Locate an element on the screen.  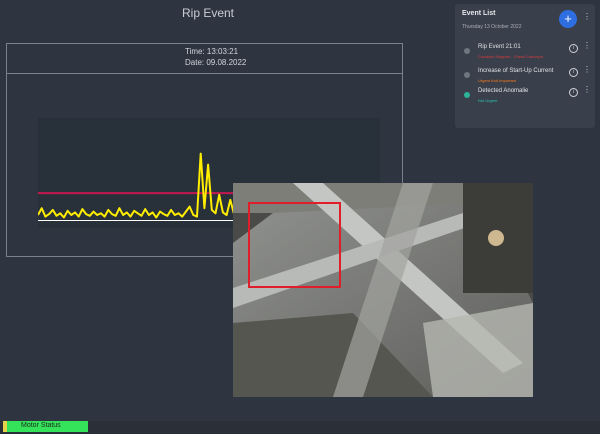
event-title: Detected Anomalie is located at coordinates (503, 91).